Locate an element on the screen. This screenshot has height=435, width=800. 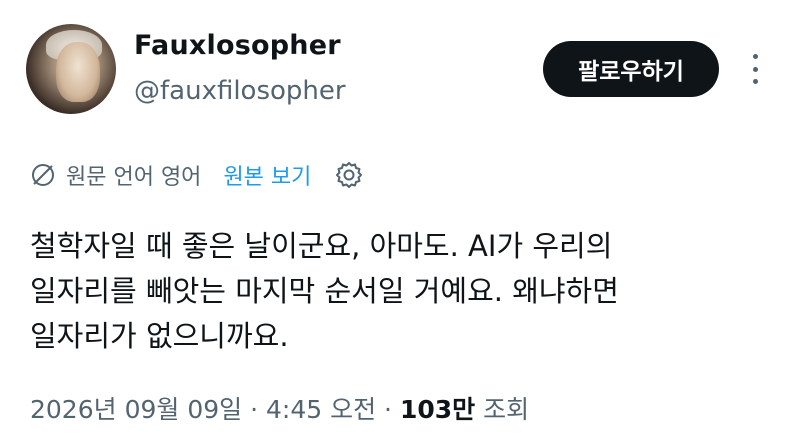
user-handle: @fauxfilosopher is located at coordinates (240, 91).